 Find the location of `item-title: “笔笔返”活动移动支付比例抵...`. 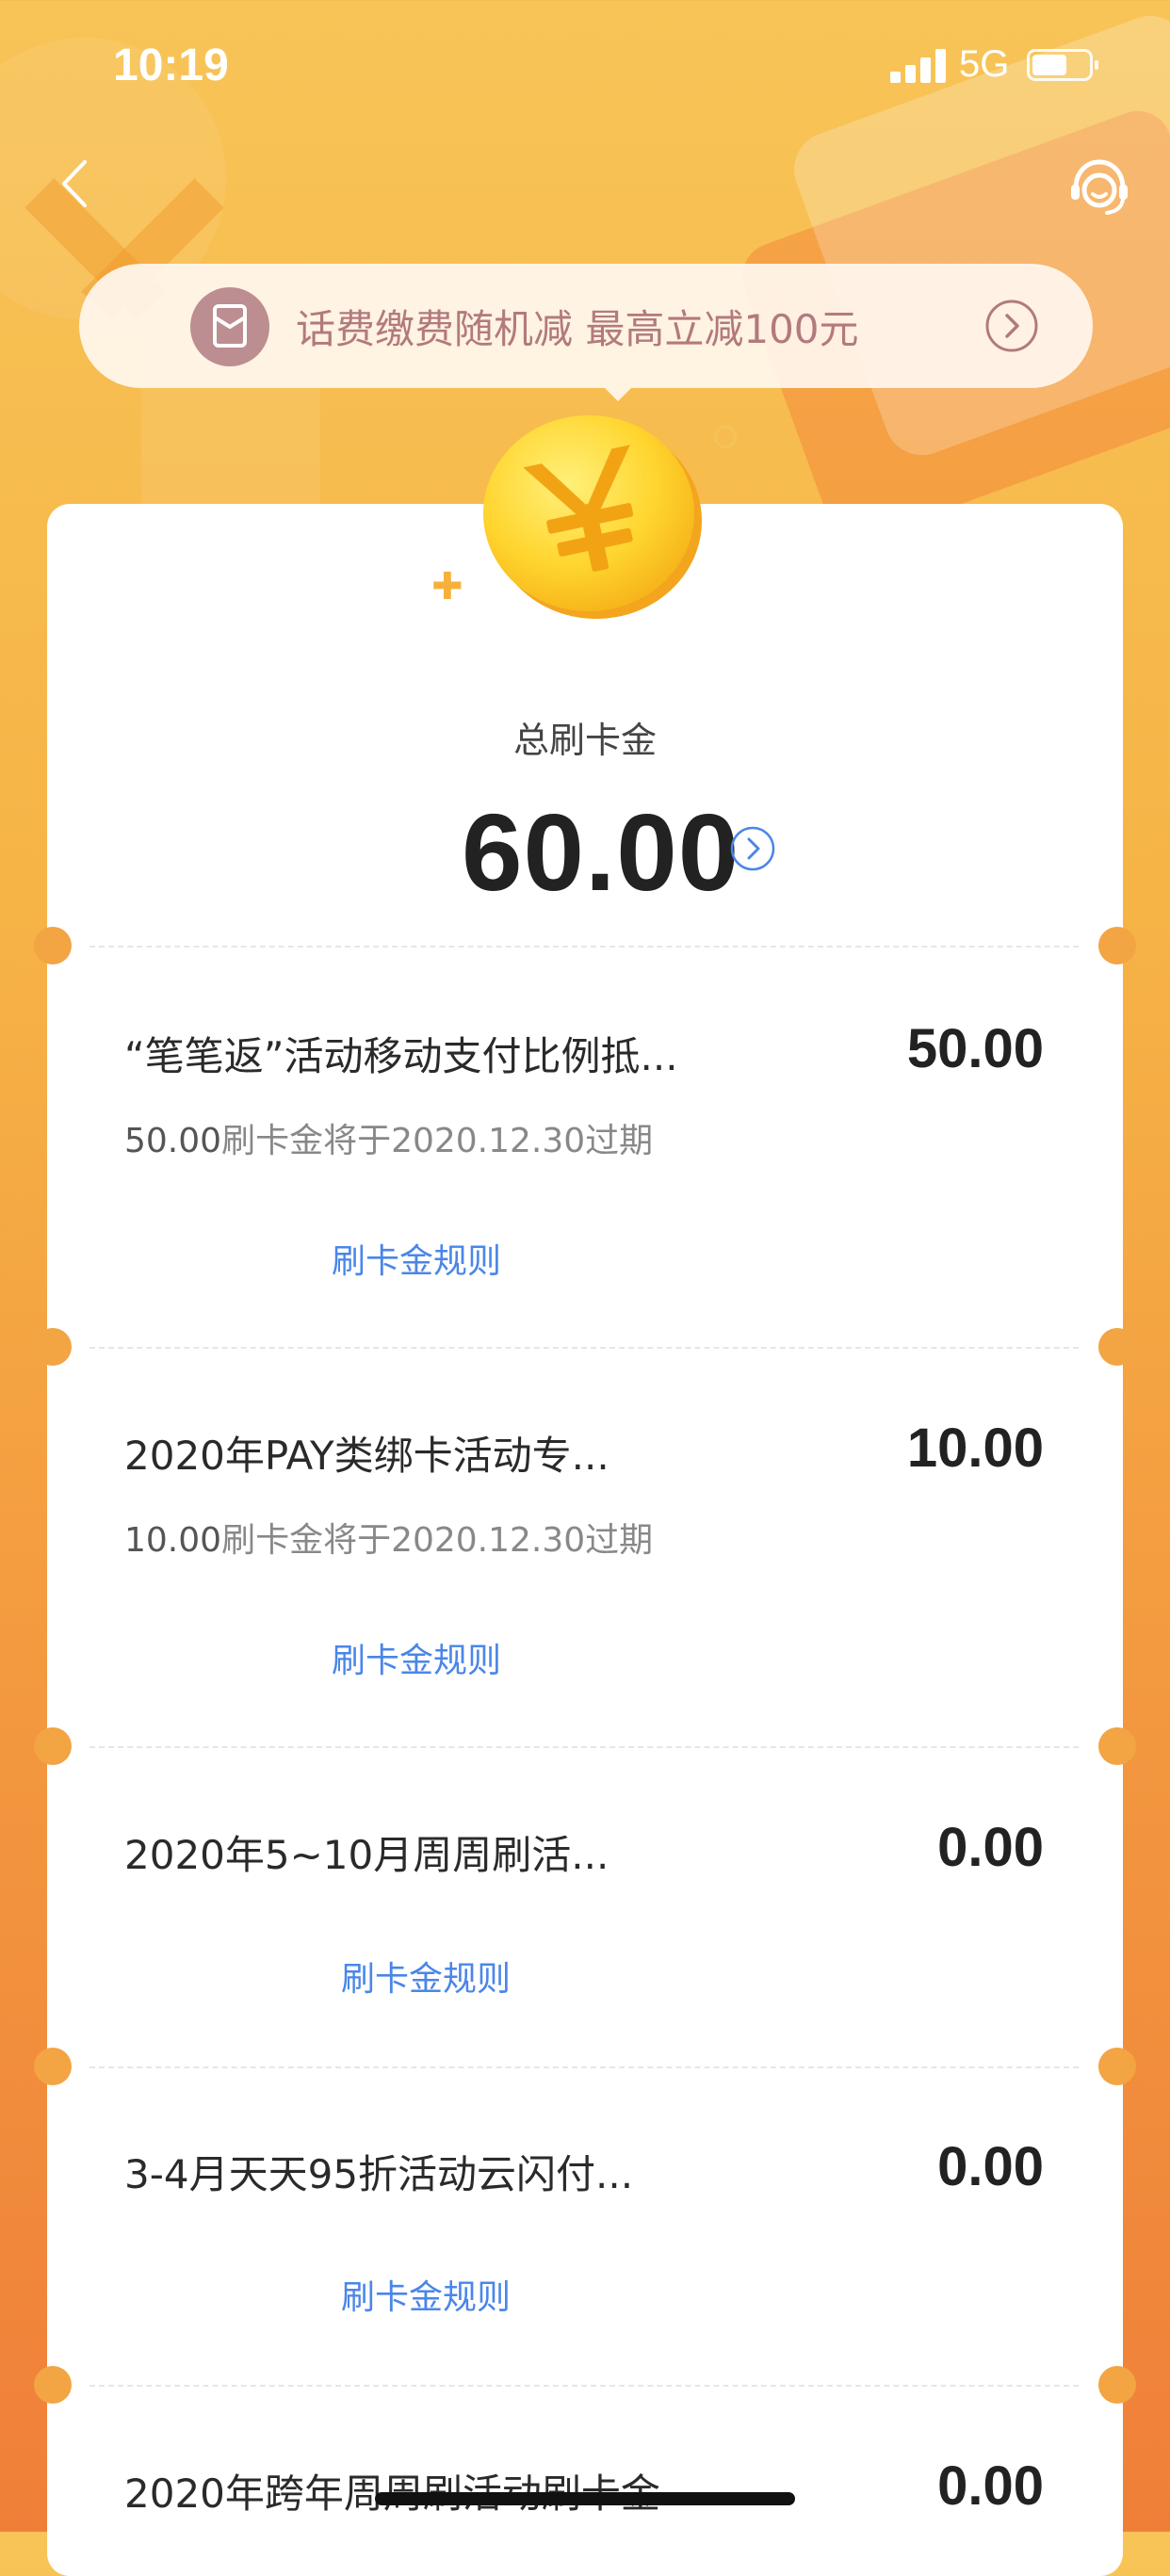

item-title: “笔笔返”活动移动支付比例抵... is located at coordinates (401, 1056).